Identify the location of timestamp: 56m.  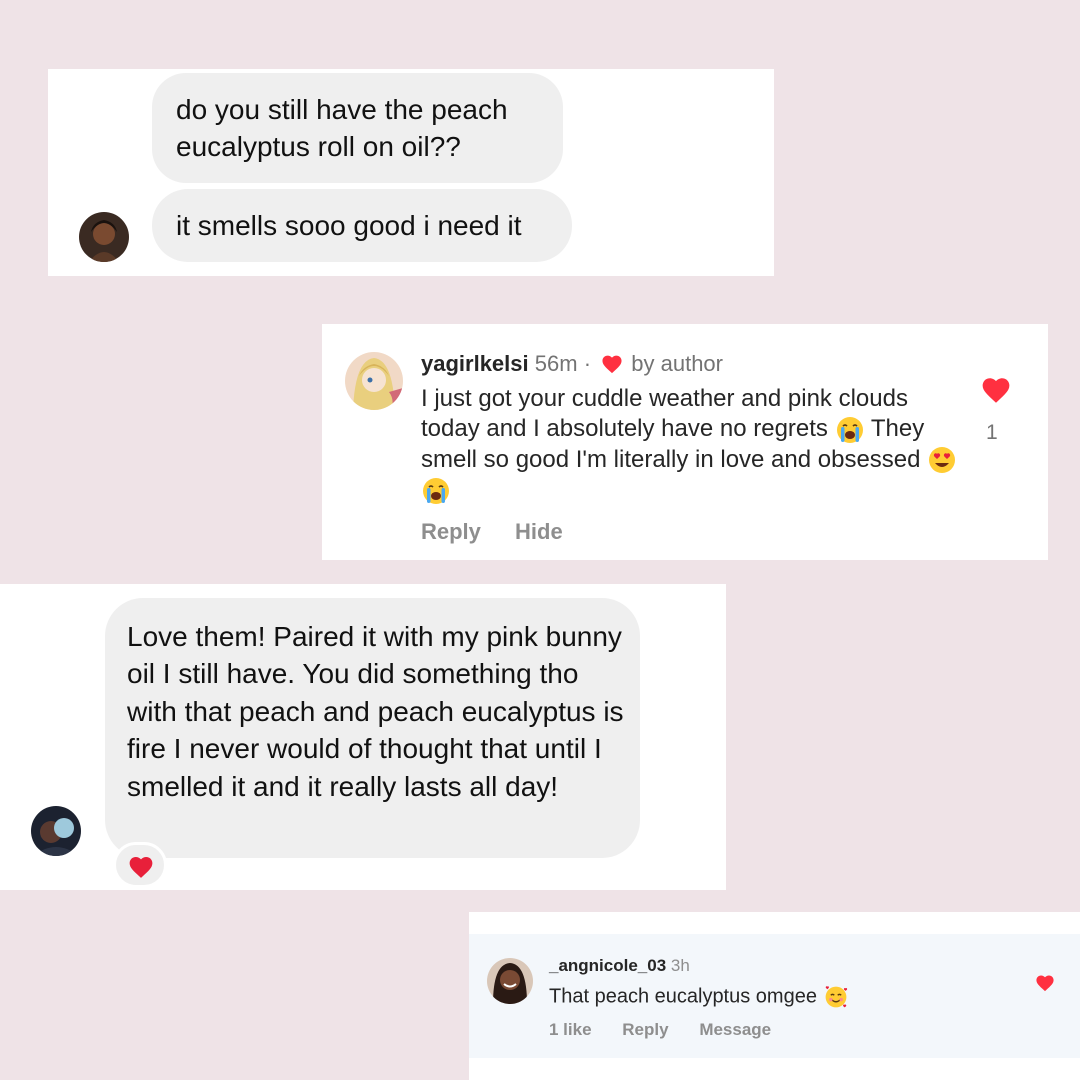
(556, 363).